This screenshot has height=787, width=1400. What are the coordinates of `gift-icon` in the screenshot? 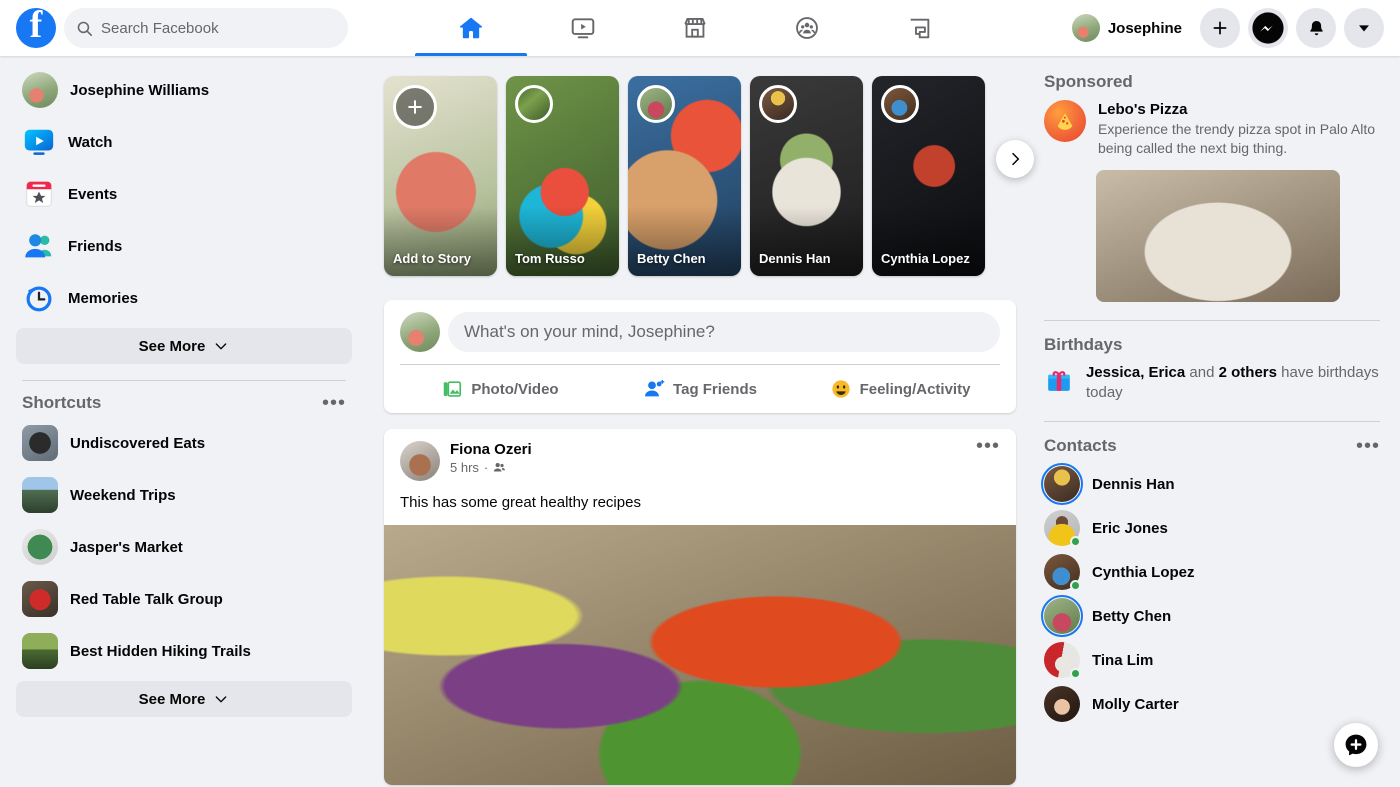 It's located at (1059, 381).